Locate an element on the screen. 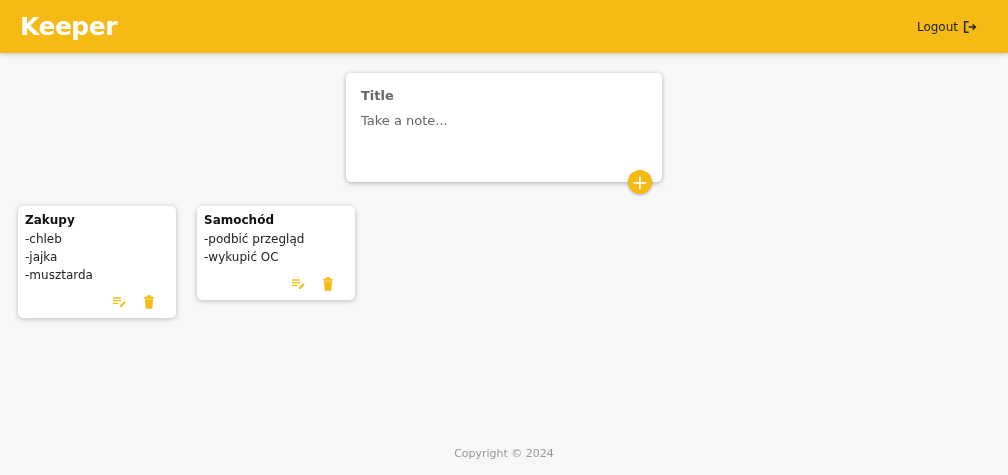 Image resolution: width=1008 pixels, height=475 pixels. note-line: -jajka is located at coordinates (42, 257).